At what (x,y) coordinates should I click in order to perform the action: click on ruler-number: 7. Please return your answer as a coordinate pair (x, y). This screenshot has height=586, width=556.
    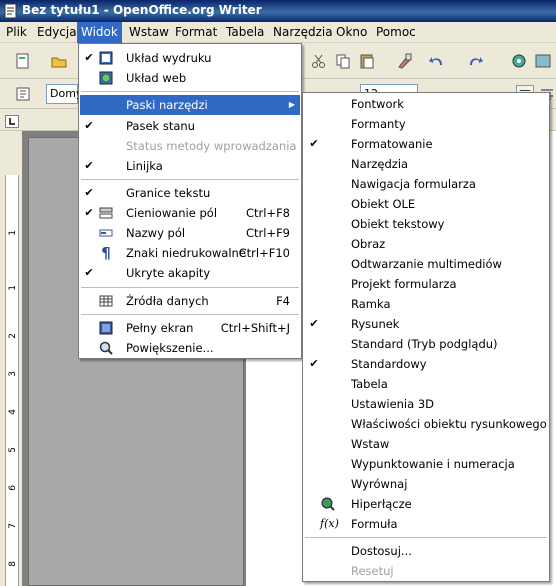
    Looking at the image, I should click on (13, 526).